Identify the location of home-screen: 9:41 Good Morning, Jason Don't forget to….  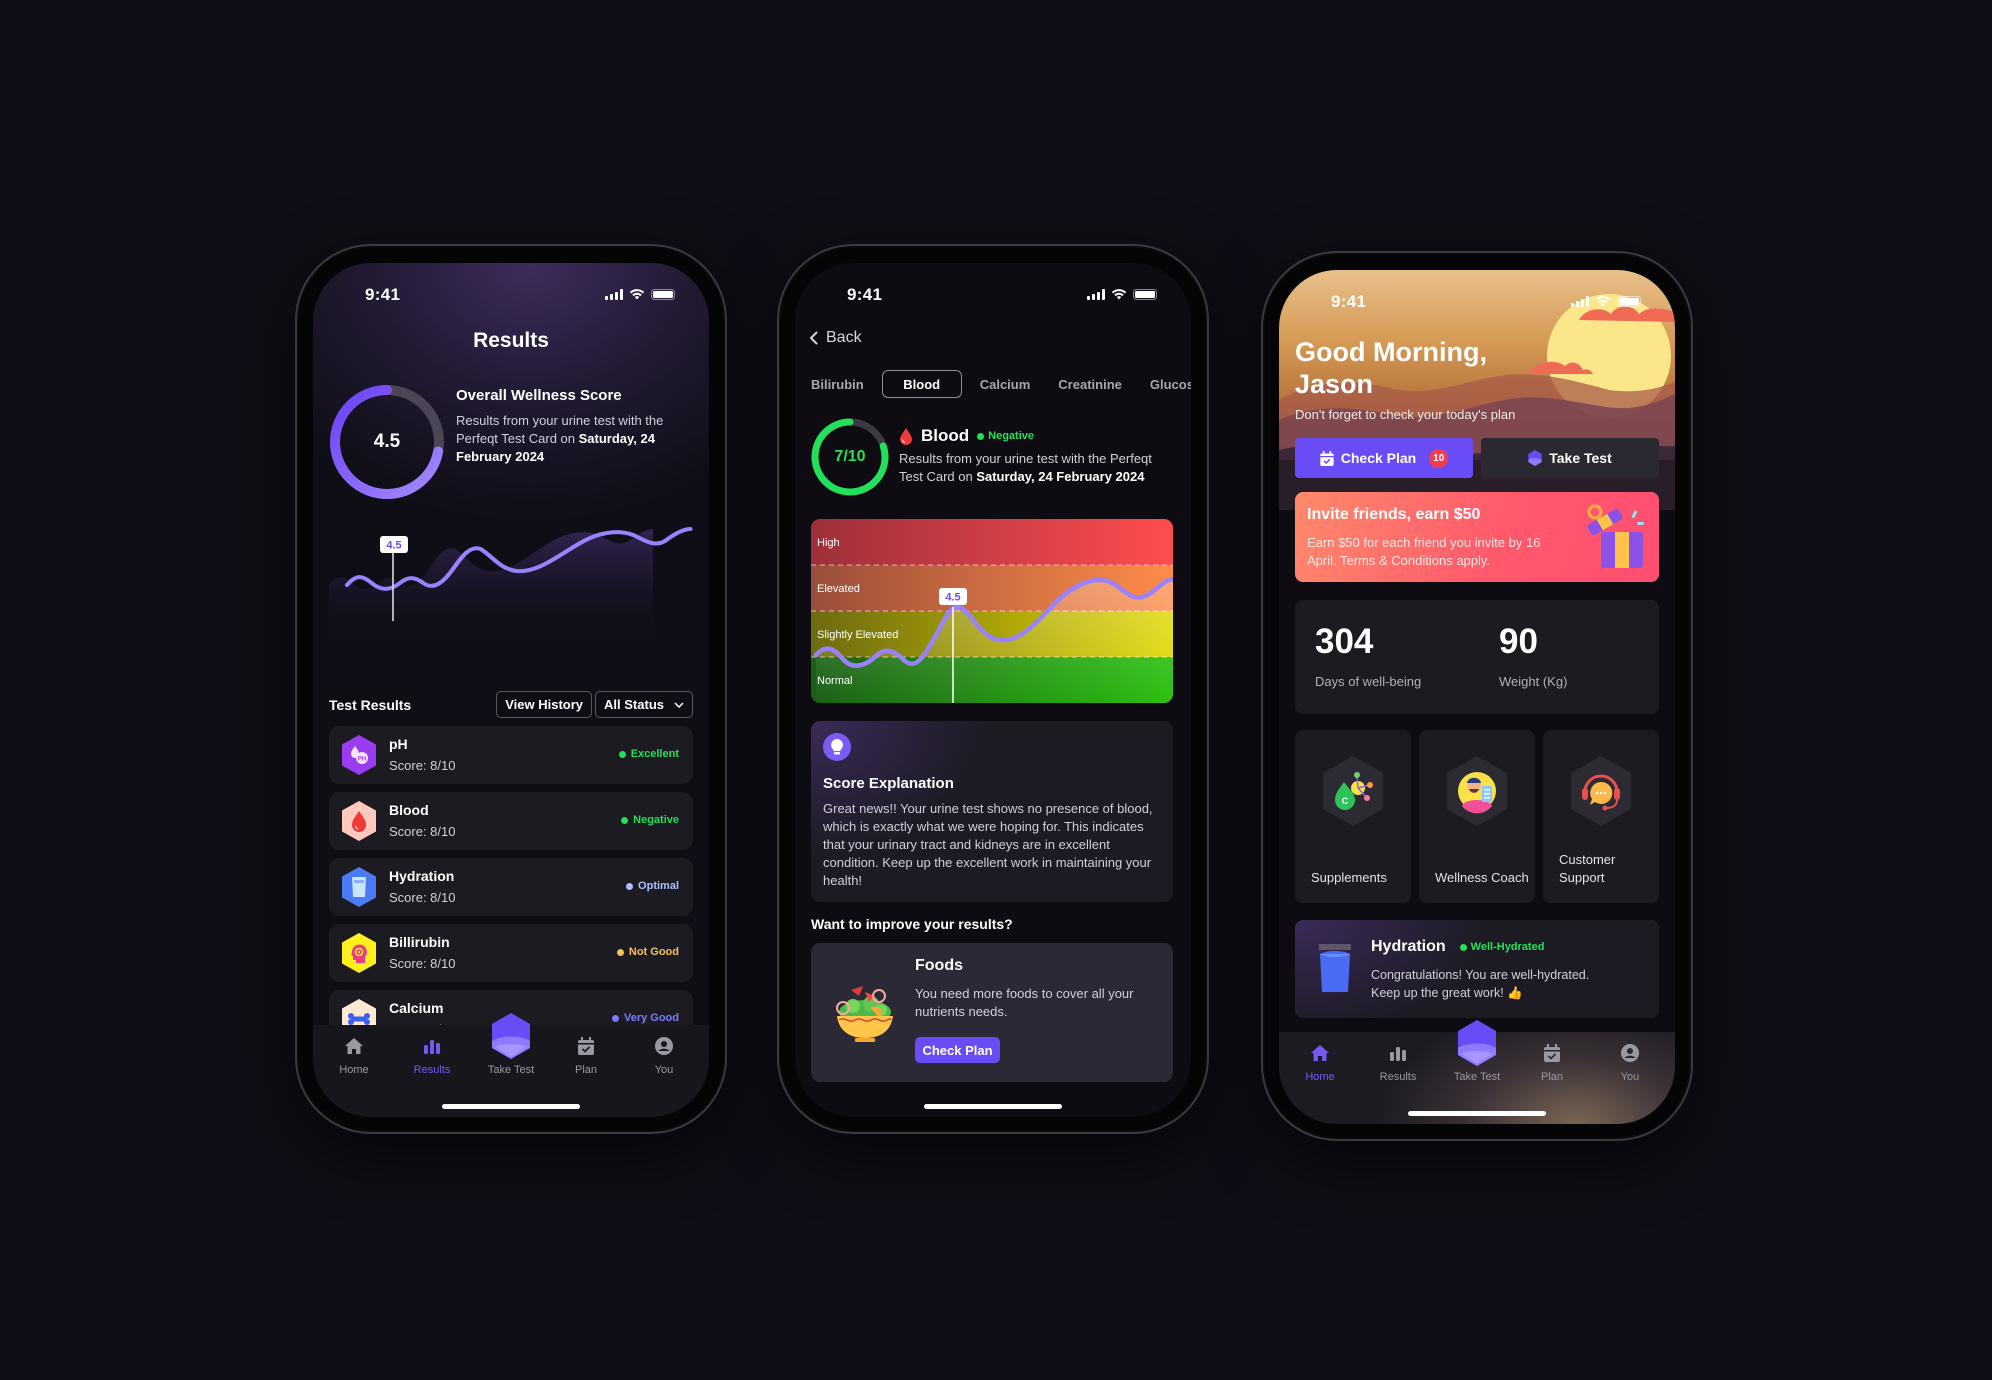
(1477, 697).